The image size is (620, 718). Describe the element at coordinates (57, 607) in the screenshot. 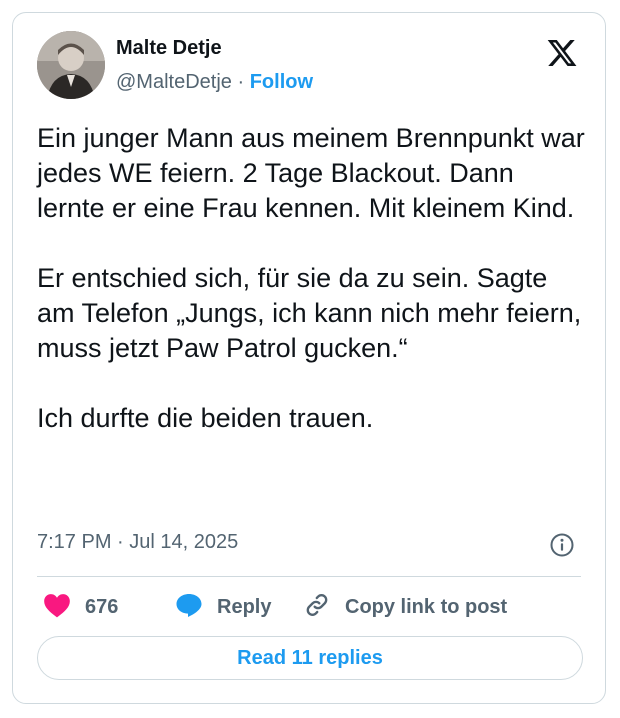

I see `heart-icon` at that location.